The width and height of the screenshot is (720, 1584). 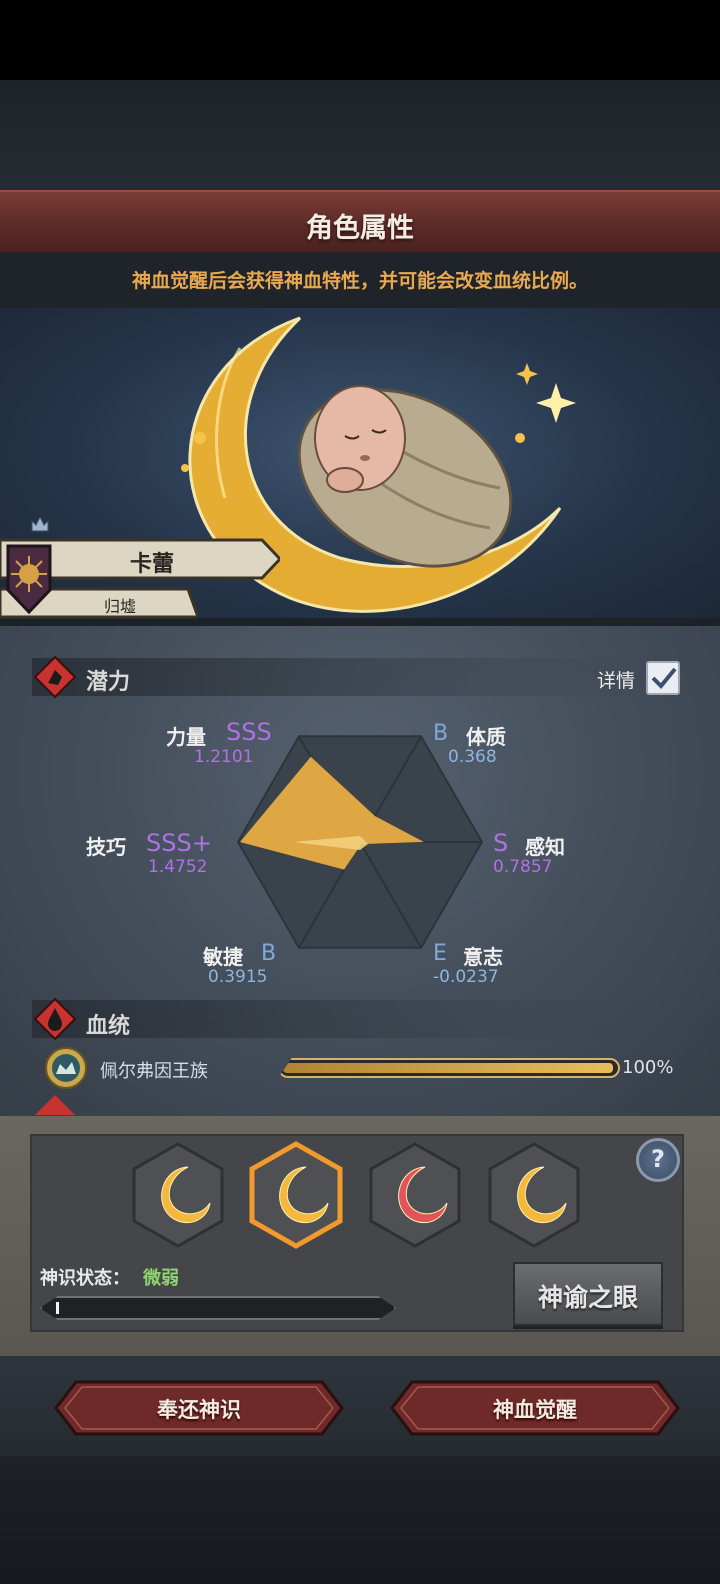 I want to click on blood-drop-icon, so click(x=55, y=1019).